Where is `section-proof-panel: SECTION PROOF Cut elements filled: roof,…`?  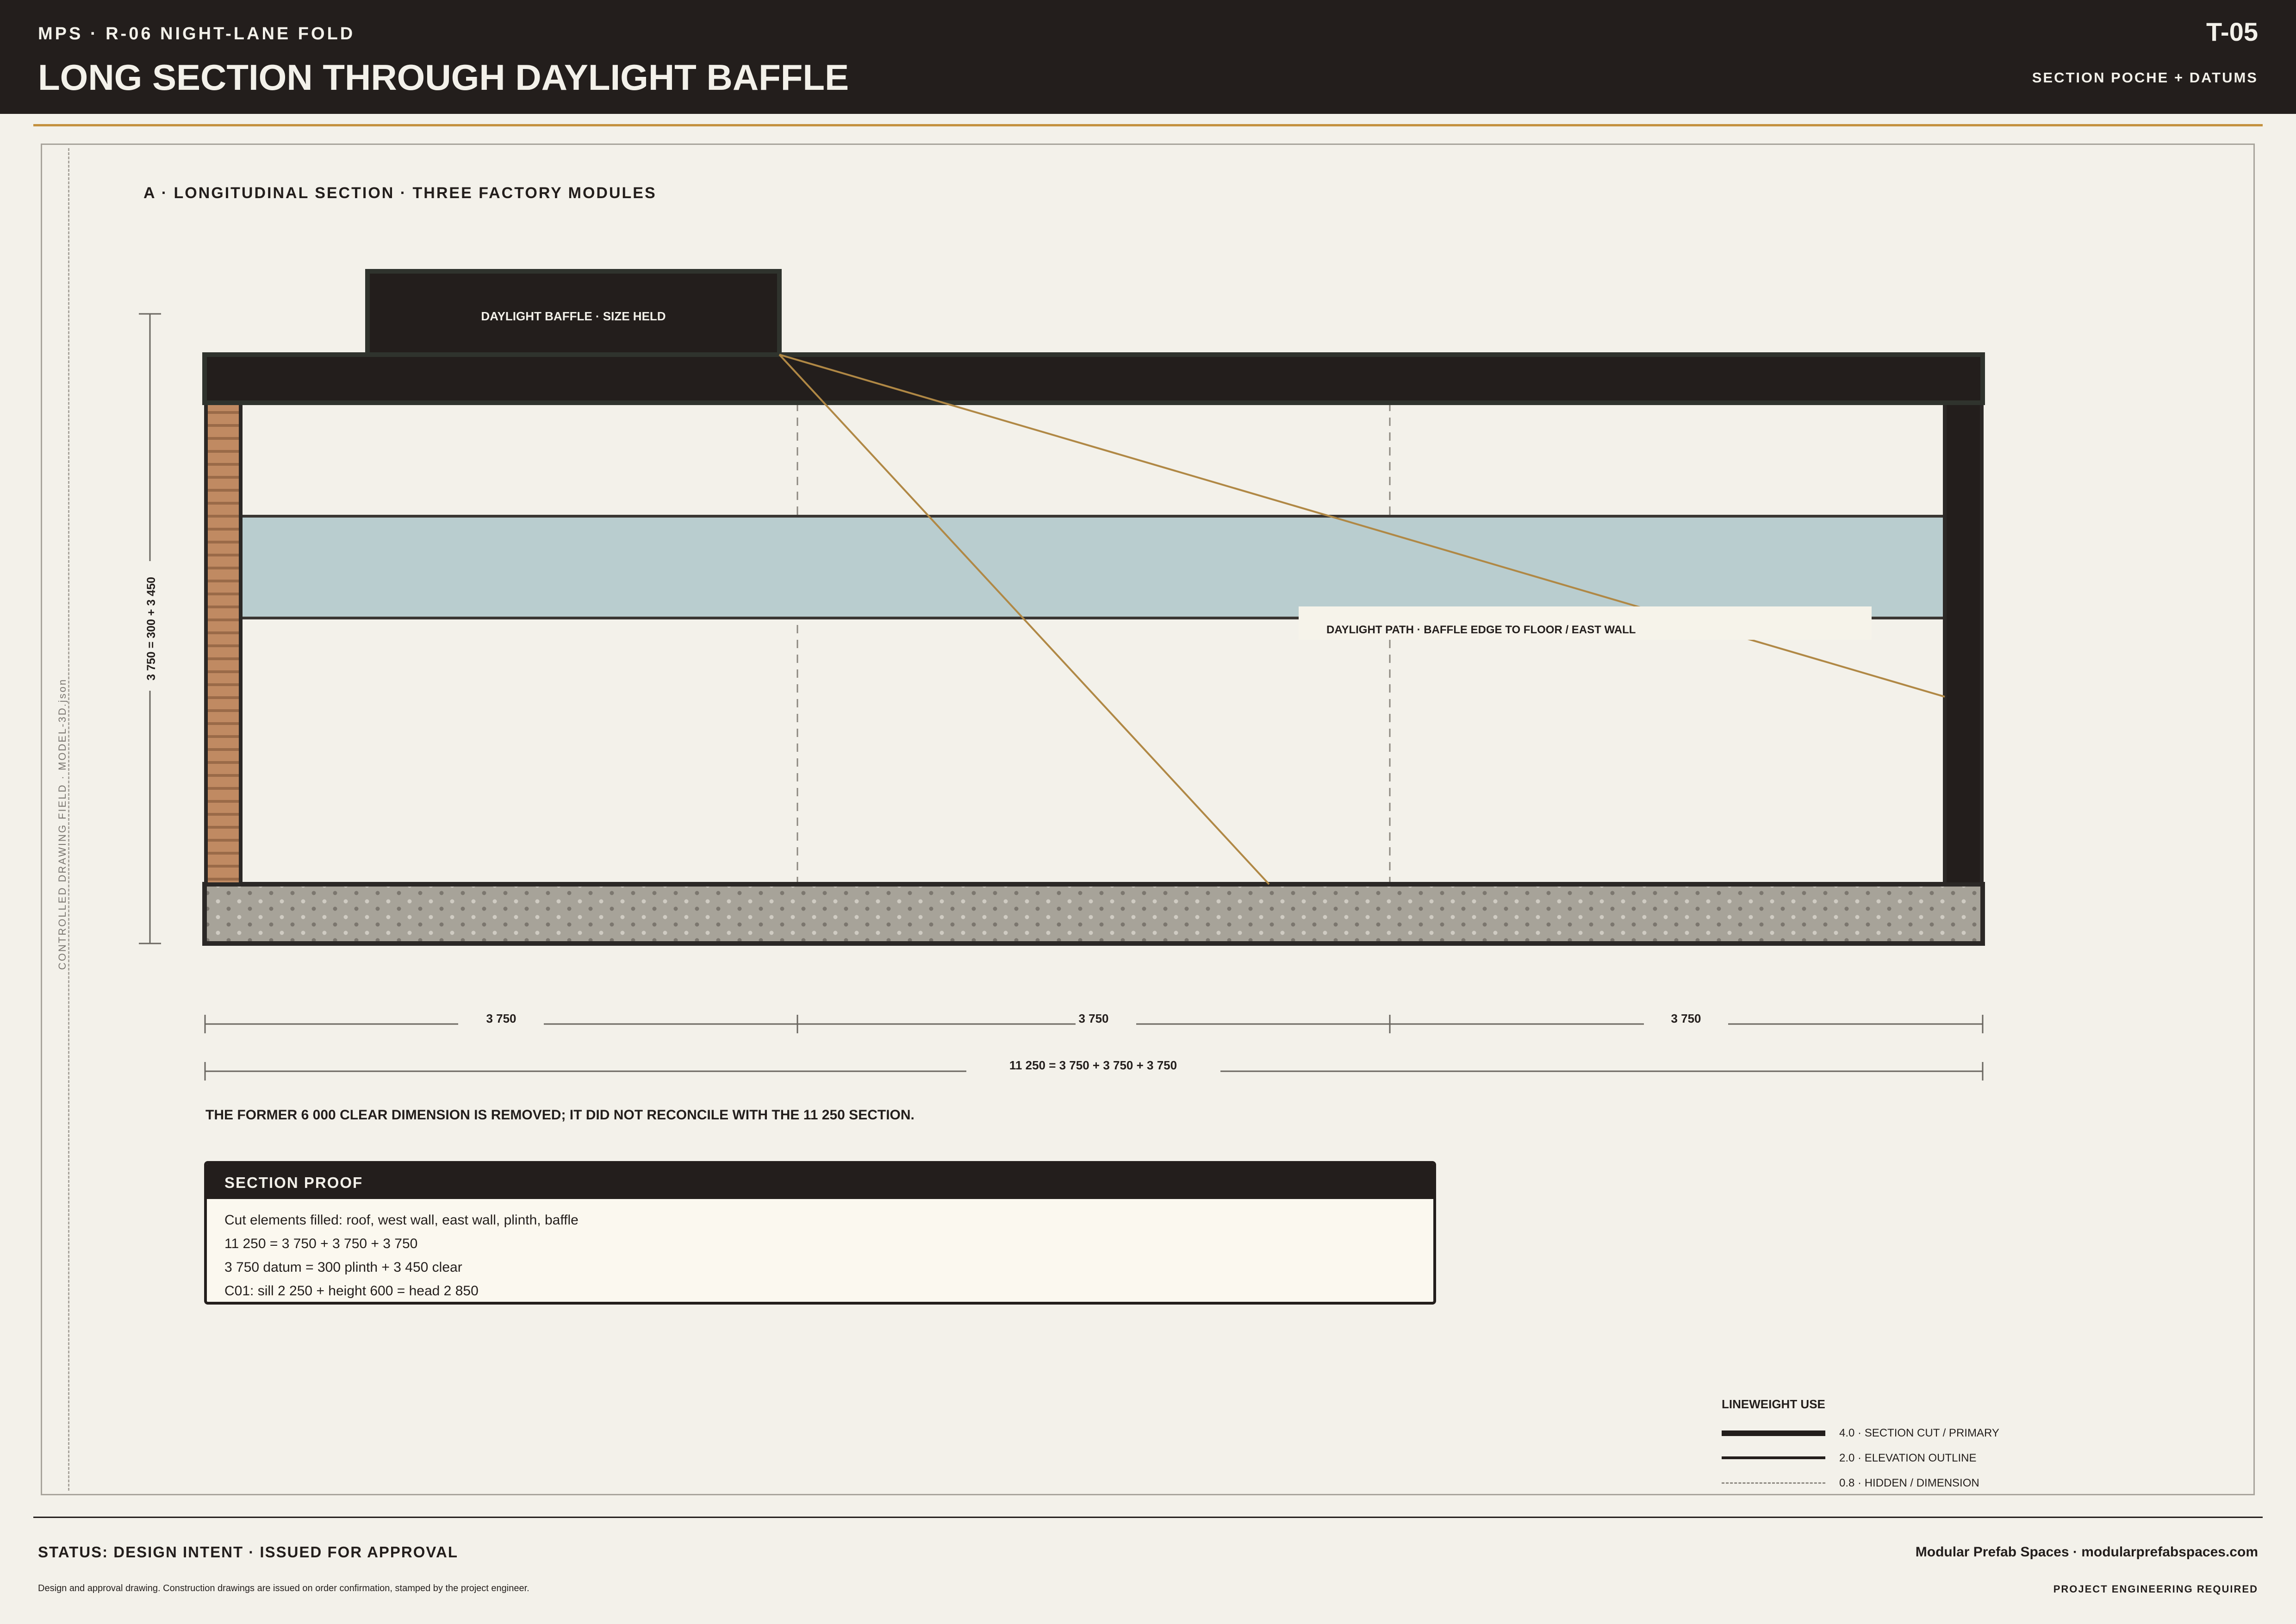
section-proof-panel: SECTION PROOF Cut elements filled: roof,… is located at coordinates (820, 1233).